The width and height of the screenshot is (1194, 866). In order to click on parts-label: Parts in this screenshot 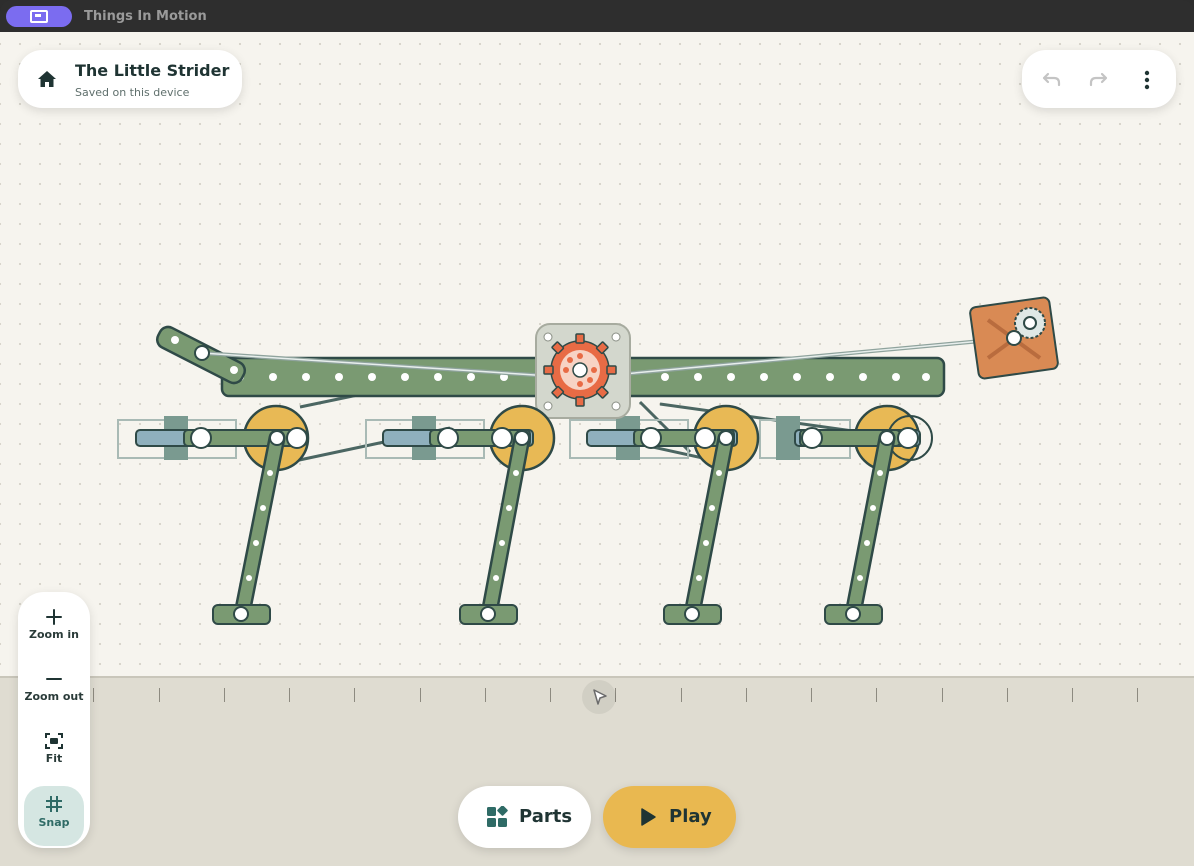, I will do `click(546, 816)`.